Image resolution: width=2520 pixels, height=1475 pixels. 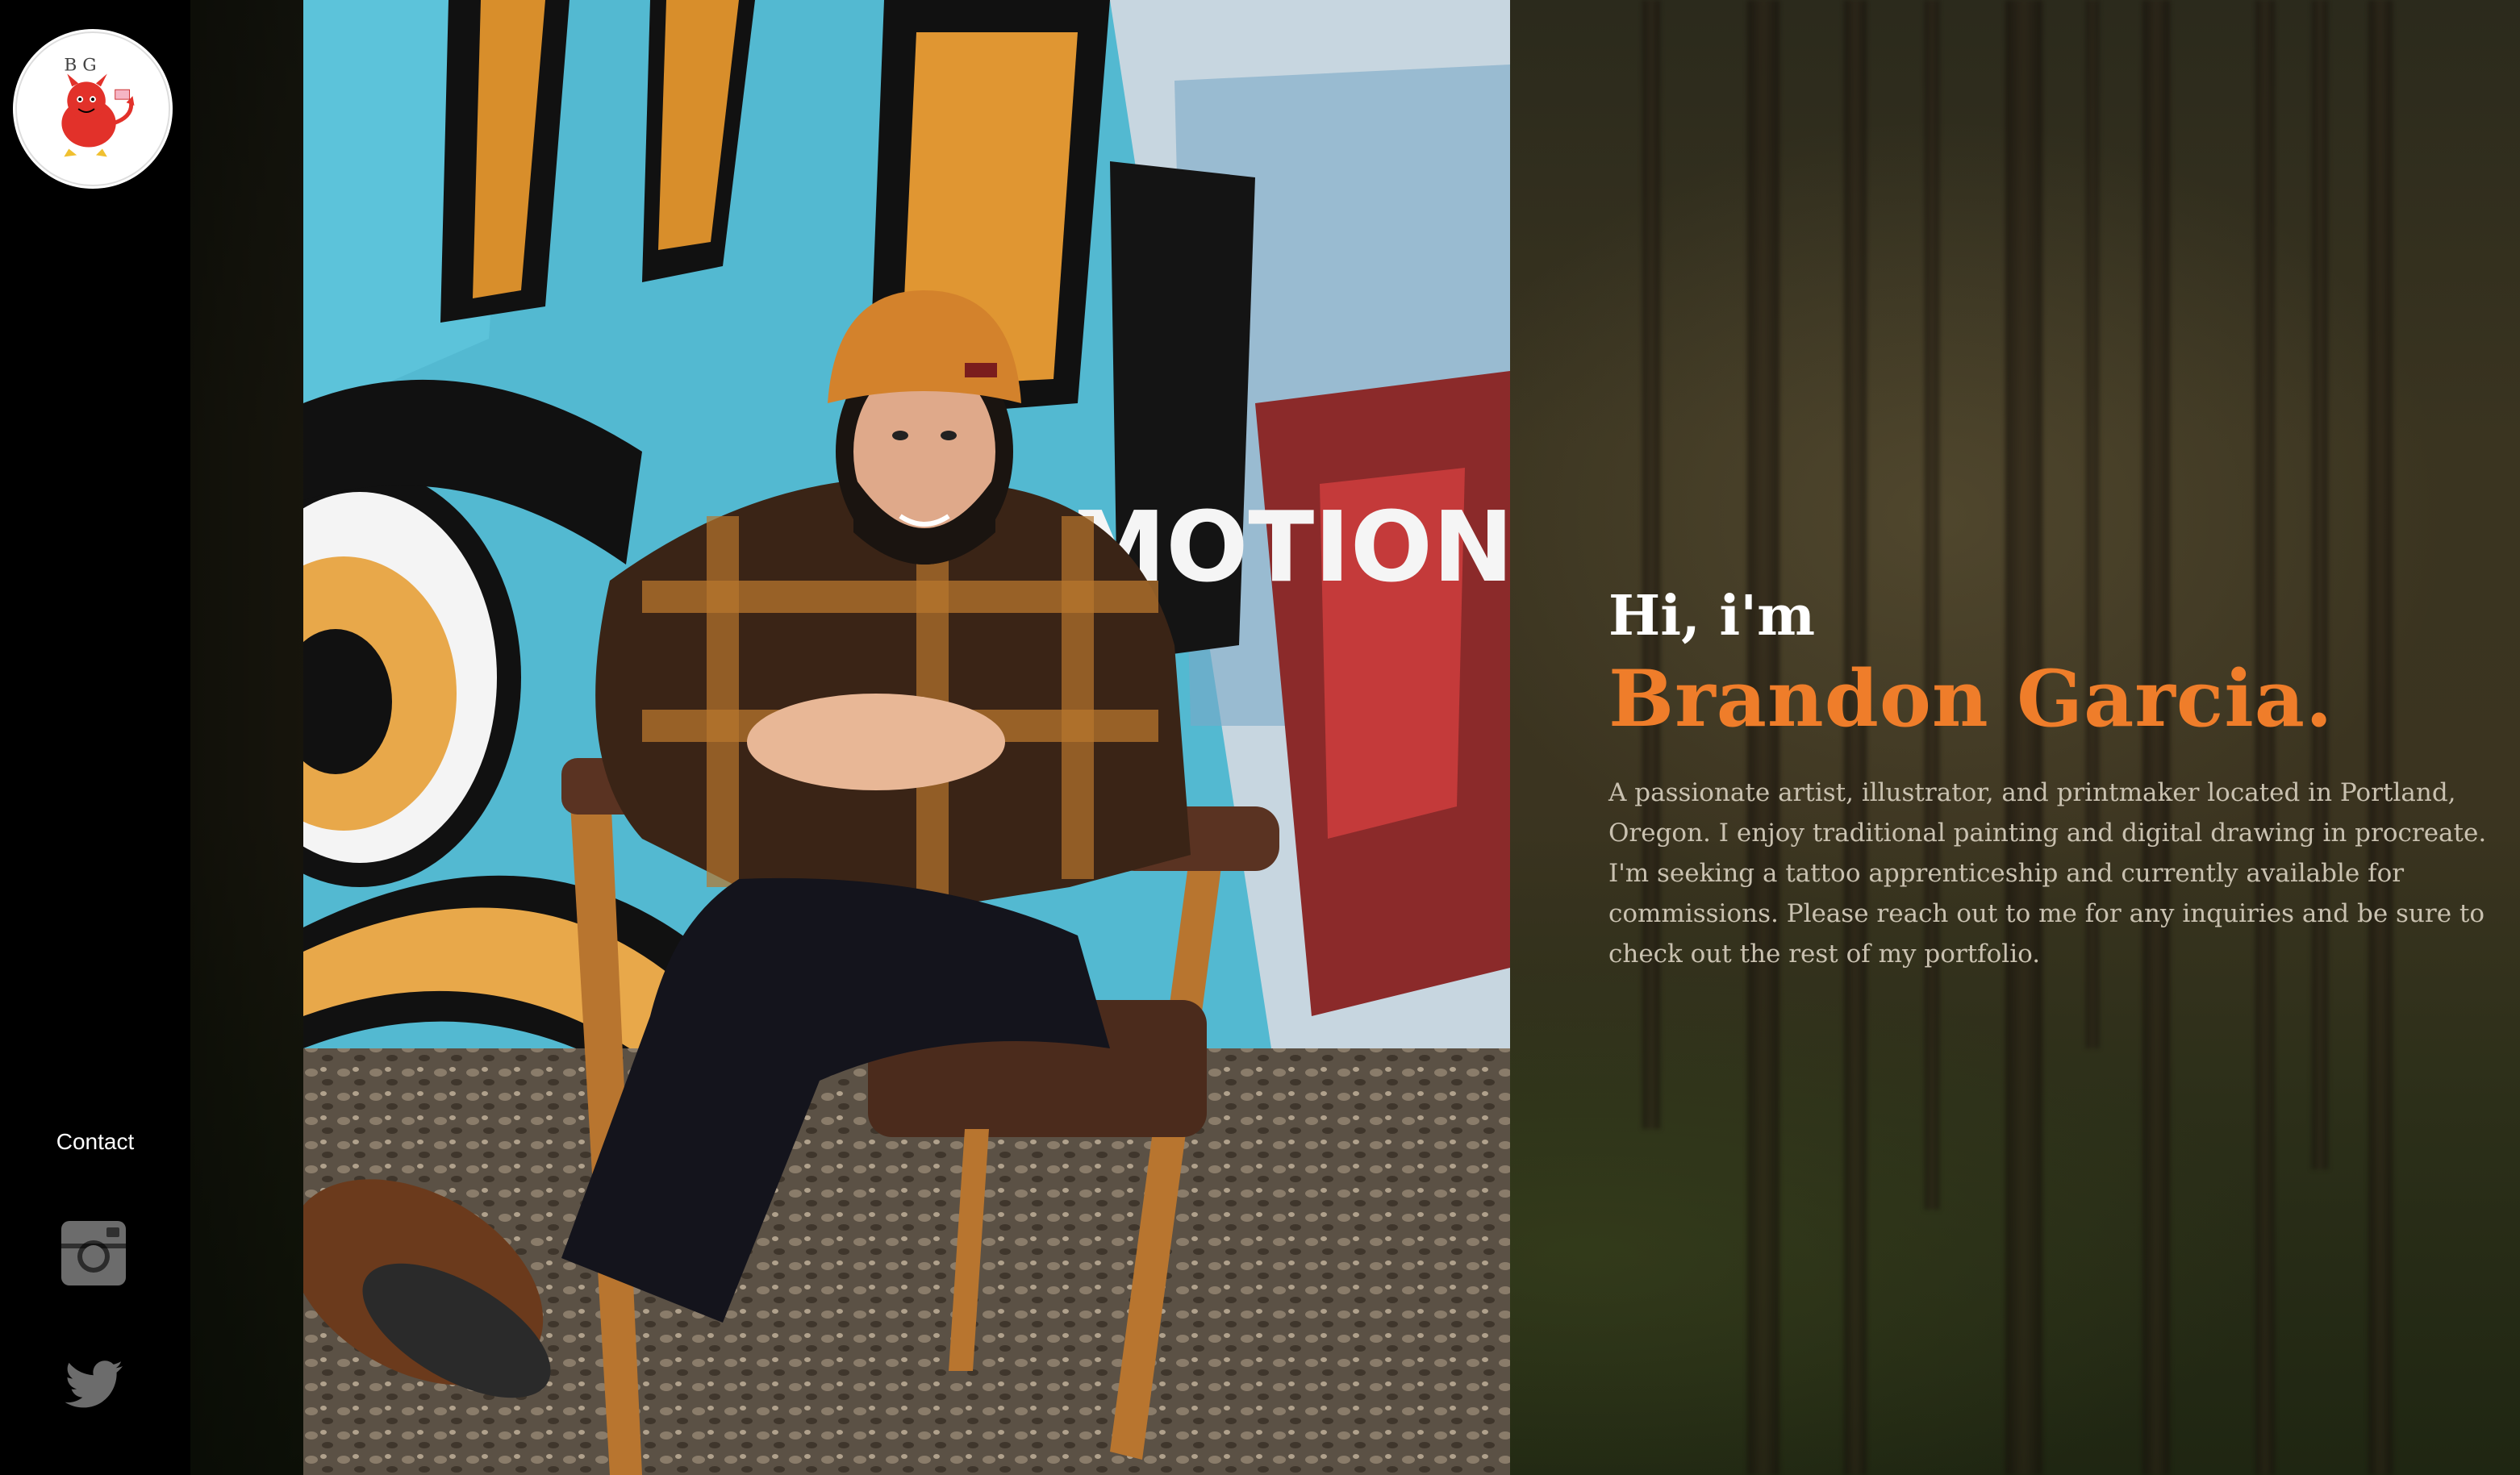 I want to click on artist-name: Brandon Garcia., so click(x=2052, y=699).